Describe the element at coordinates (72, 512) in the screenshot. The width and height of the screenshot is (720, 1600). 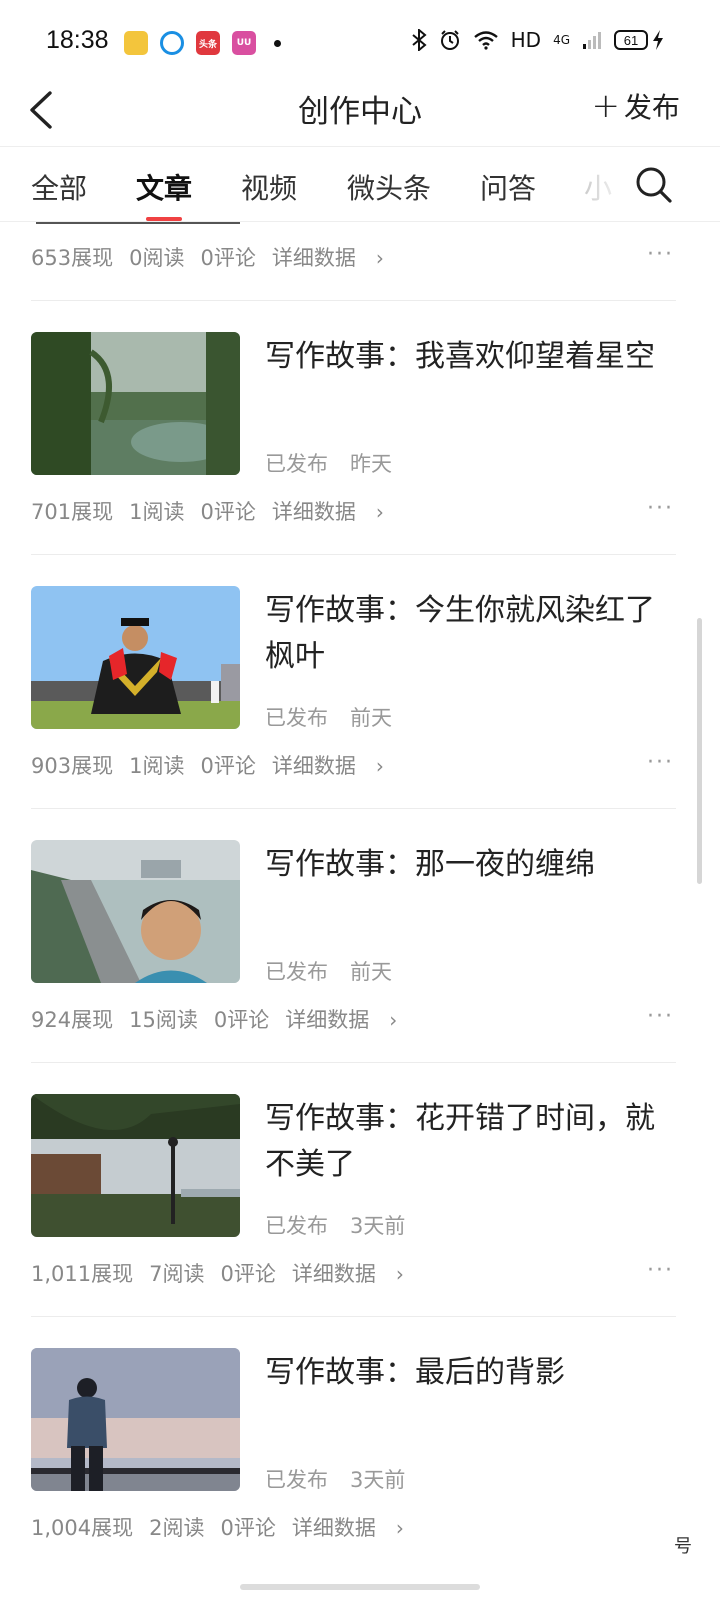
I see `impressions: 701展现` at that location.